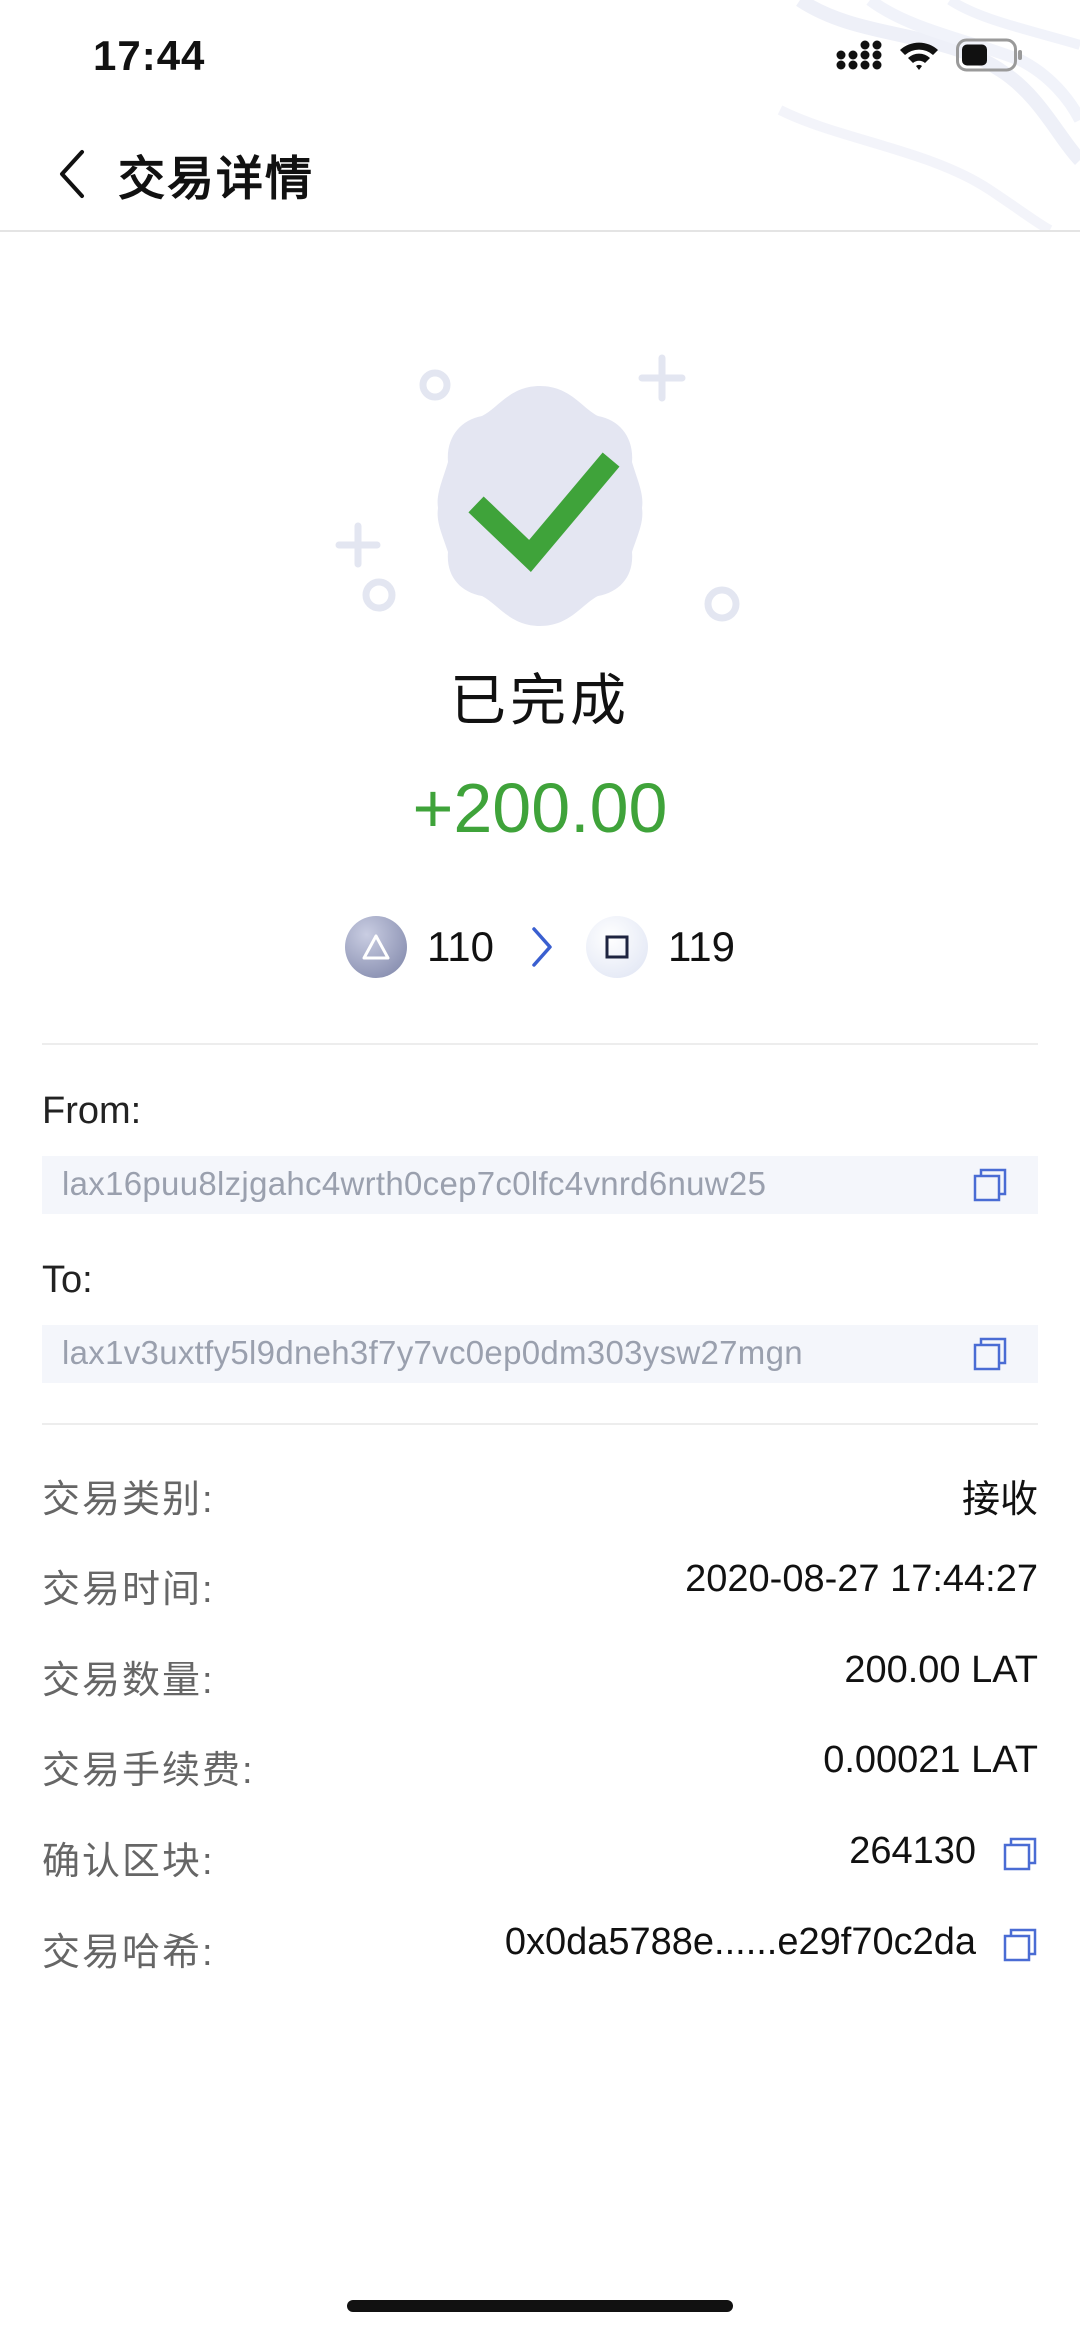  What do you see at coordinates (149, 55) in the screenshot?
I see `status-time: 17:44` at bounding box center [149, 55].